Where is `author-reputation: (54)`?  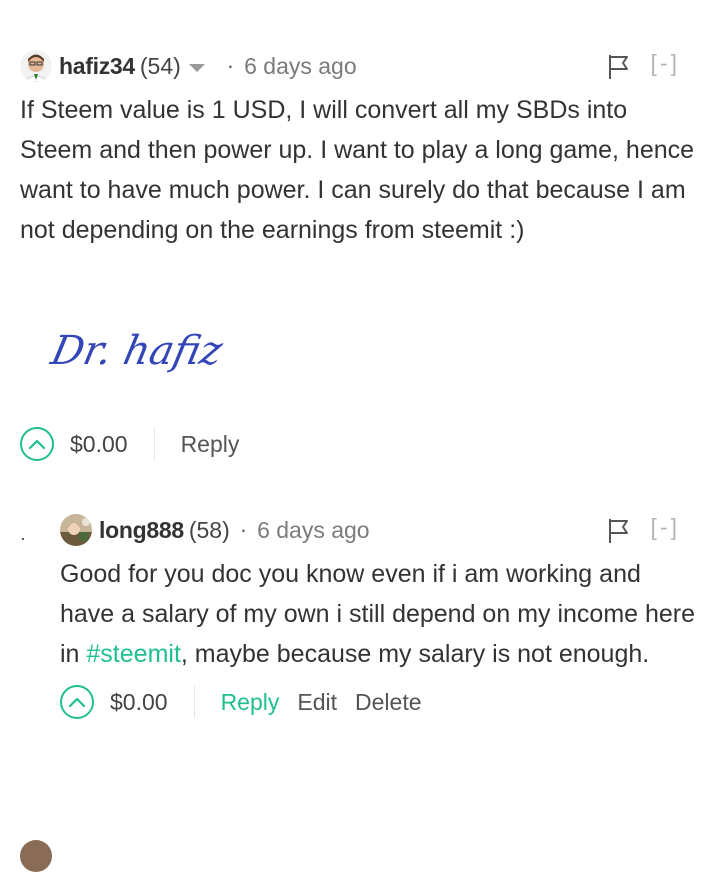 author-reputation: (54) is located at coordinates (160, 65).